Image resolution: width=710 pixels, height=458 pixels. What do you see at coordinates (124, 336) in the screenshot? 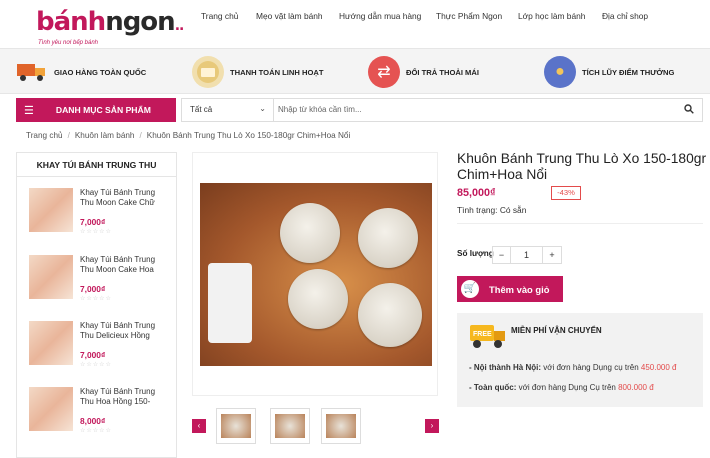
I see `product-name: Khay Túi Bánh Trung Thu Delicieux Hồng` at bounding box center [124, 336].